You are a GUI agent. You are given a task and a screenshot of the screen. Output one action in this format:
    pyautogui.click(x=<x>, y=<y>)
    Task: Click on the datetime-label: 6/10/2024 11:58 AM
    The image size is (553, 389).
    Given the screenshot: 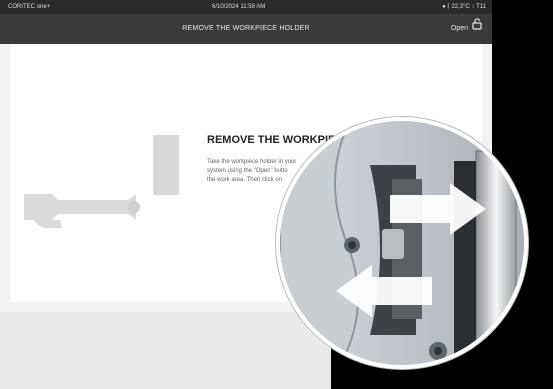 What is the action you would take?
    pyautogui.click(x=239, y=7)
    